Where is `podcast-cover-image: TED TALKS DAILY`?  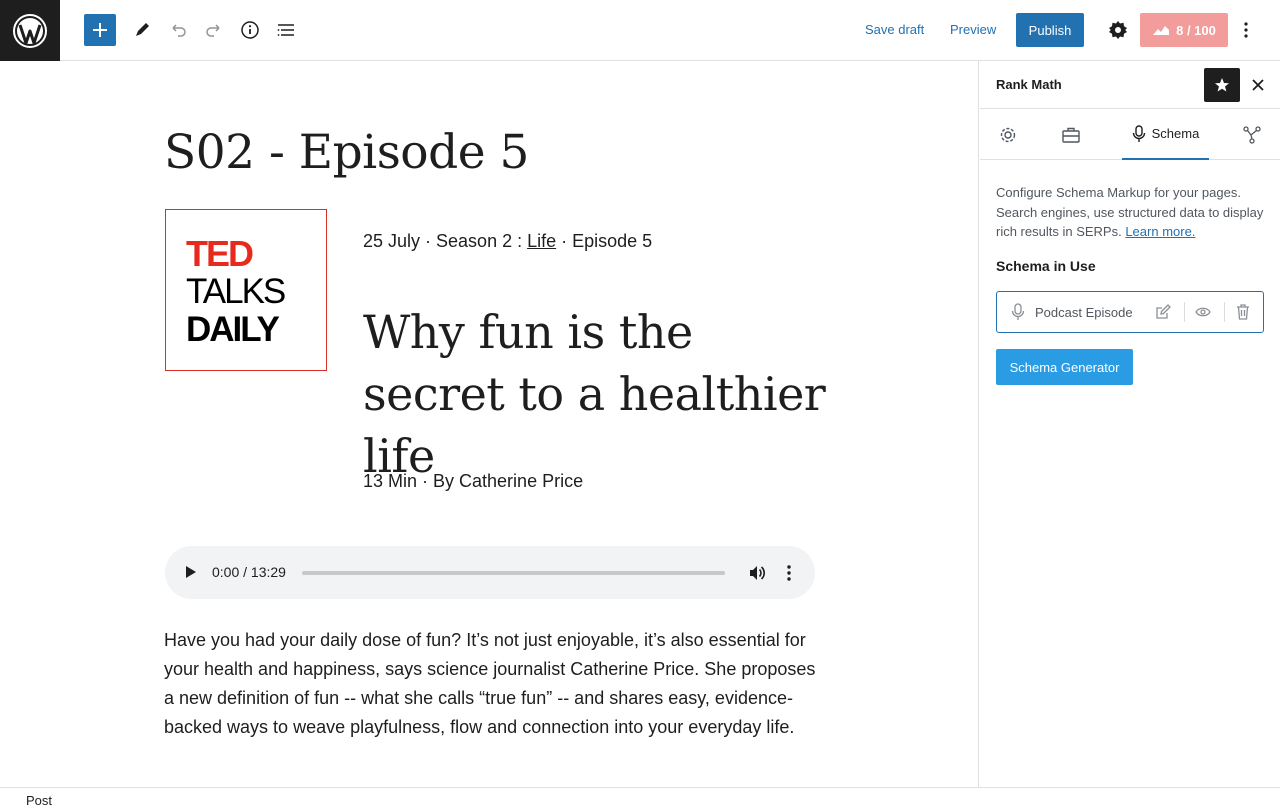 podcast-cover-image: TED TALKS DAILY is located at coordinates (246, 290).